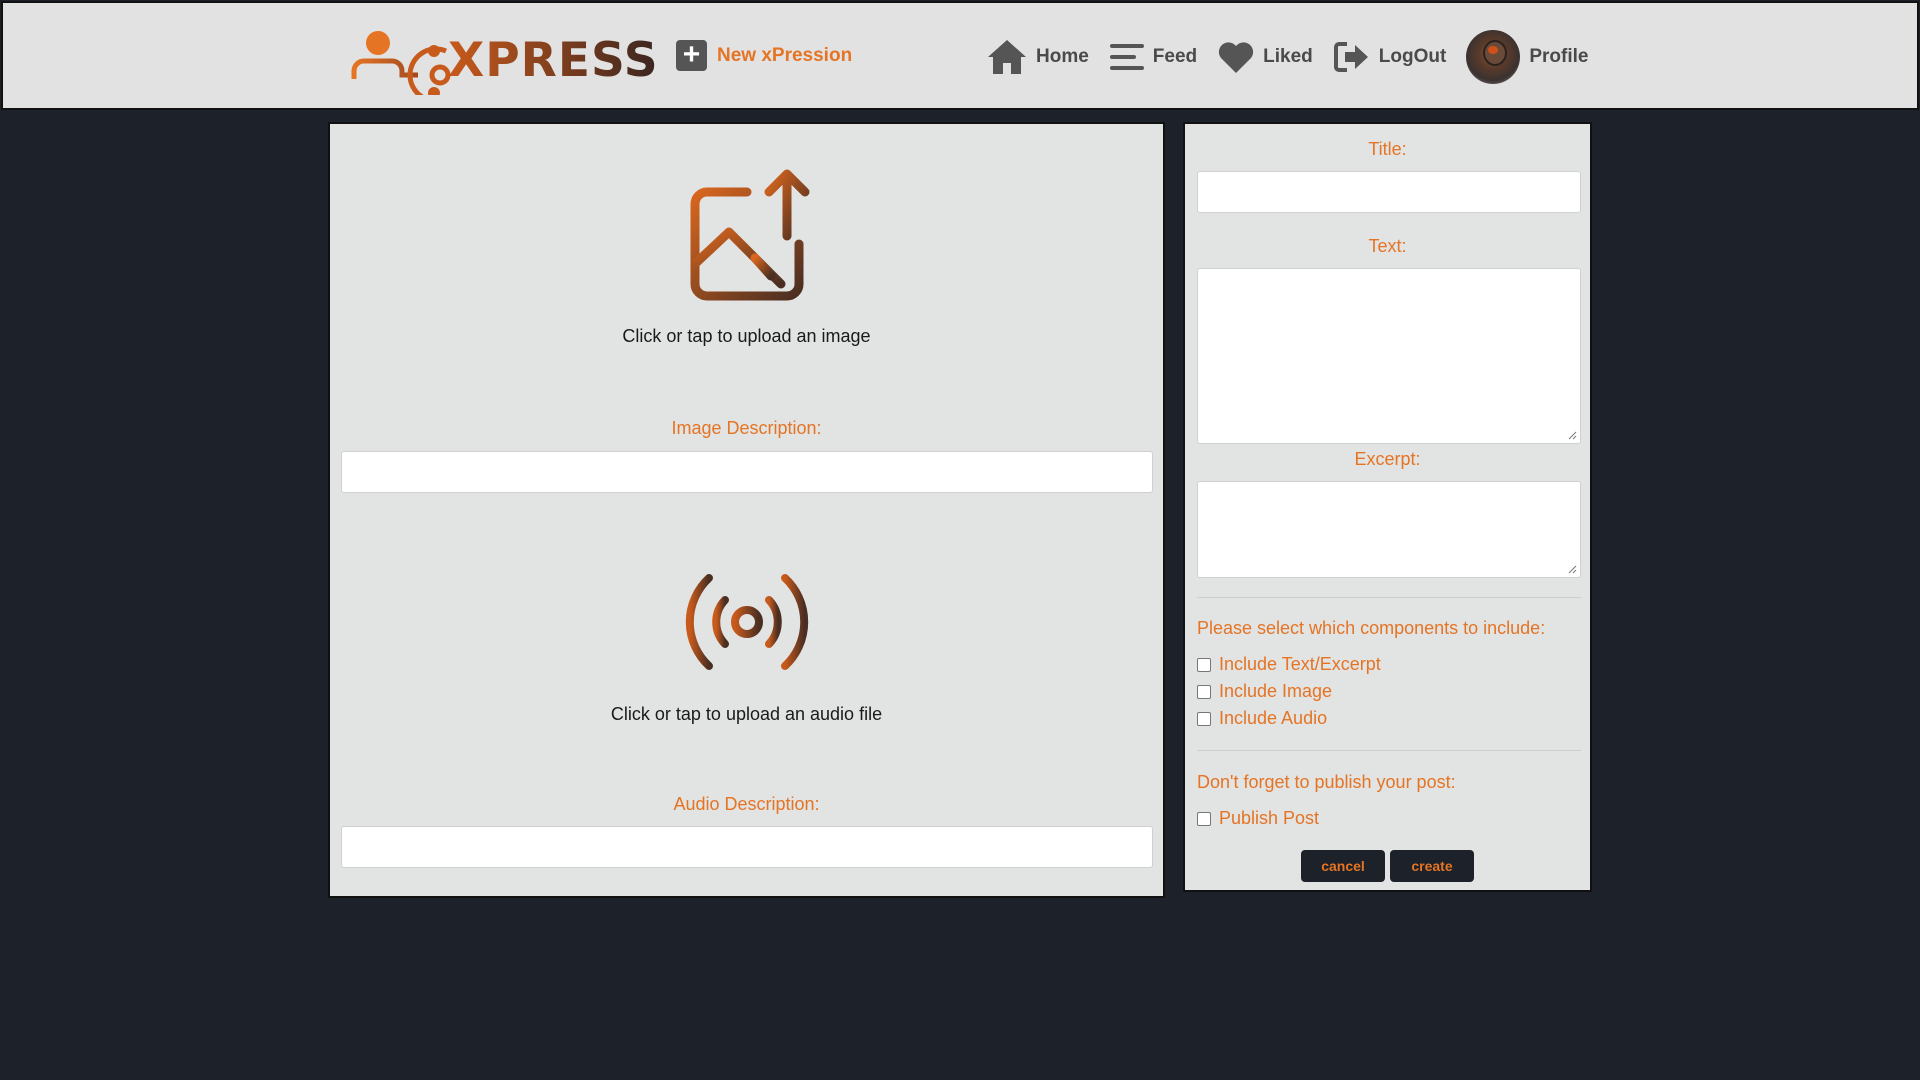 This screenshot has height=1080, width=1920. What do you see at coordinates (1389, 192) in the screenshot?
I see `title-input` at bounding box center [1389, 192].